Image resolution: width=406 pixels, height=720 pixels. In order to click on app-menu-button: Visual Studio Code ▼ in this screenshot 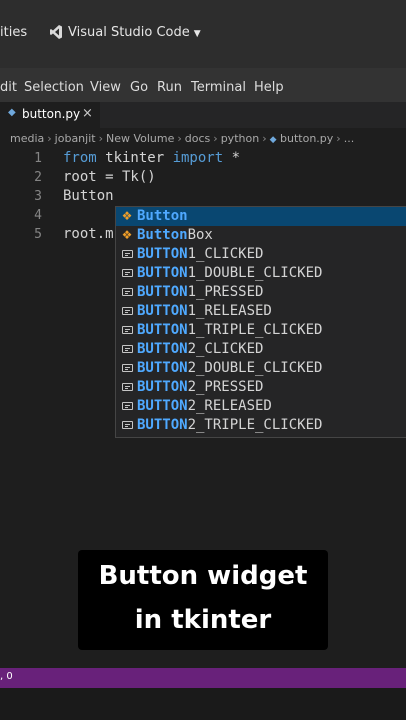, I will do `click(134, 32)`.